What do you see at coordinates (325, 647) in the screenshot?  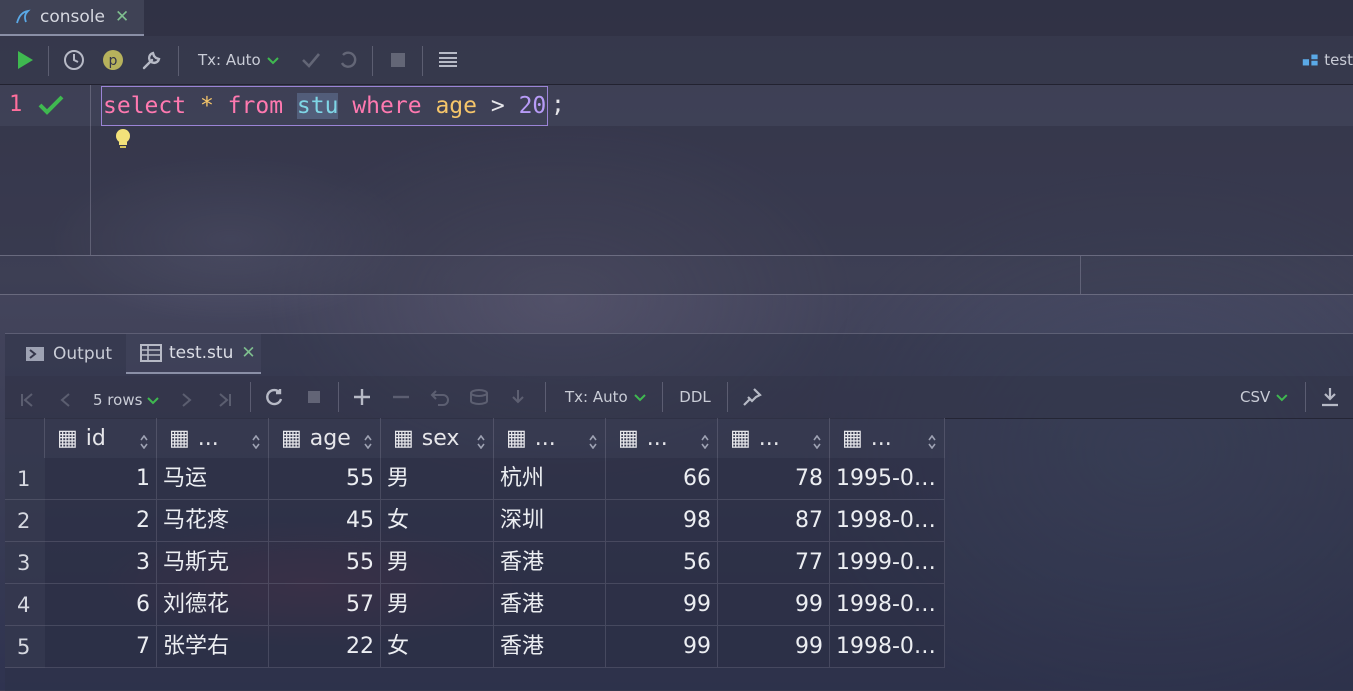 I see `table-cell: 22` at bounding box center [325, 647].